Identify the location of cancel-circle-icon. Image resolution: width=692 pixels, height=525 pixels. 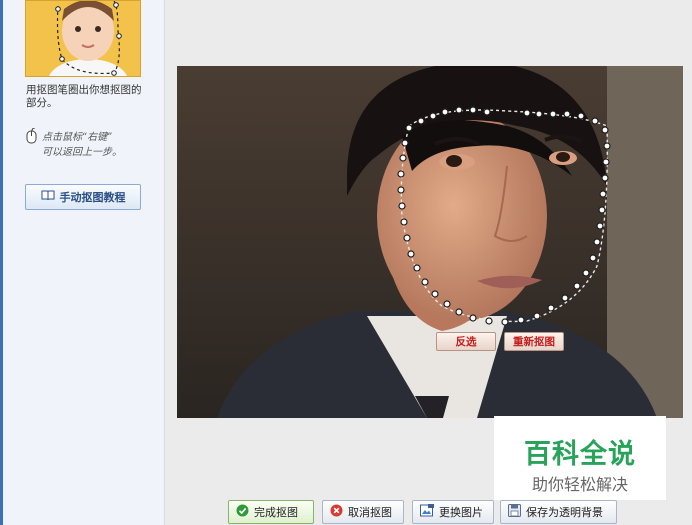
(336, 512).